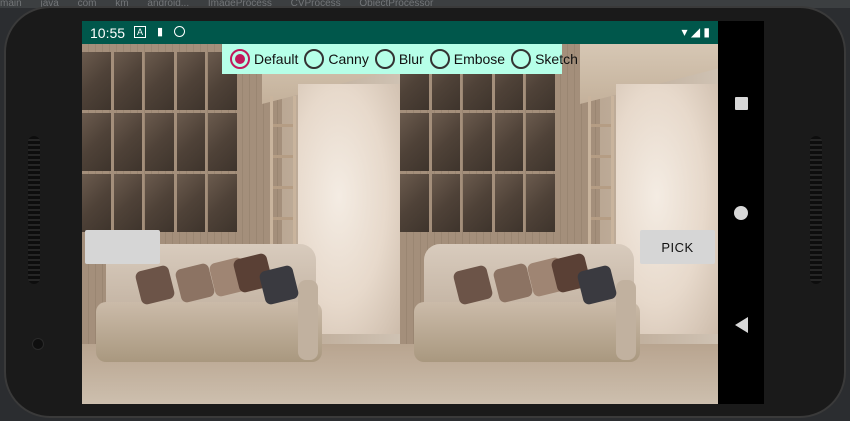 Image resolution: width=850 pixels, height=421 pixels. Describe the element at coordinates (706, 32) in the screenshot. I see `battery-icon: ▮` at that location.